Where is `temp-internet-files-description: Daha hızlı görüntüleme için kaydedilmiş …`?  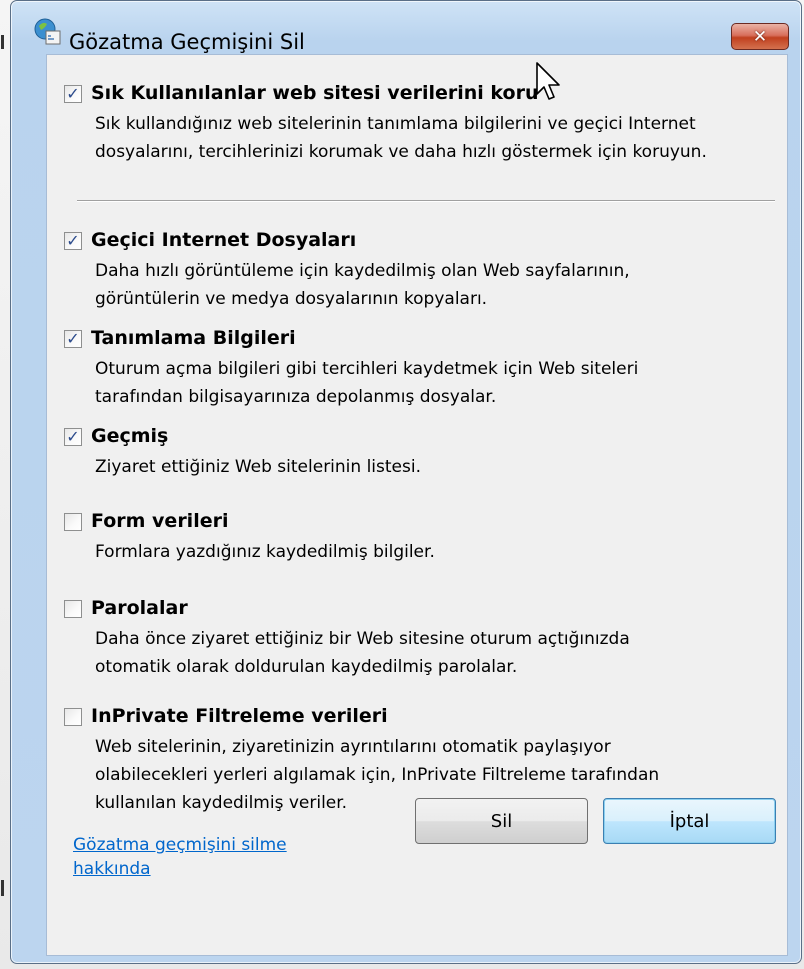
temp-internet-files-description: Daha hızlı görüntüleme için kaydedilmiş … is located at coordinates (362, 285).